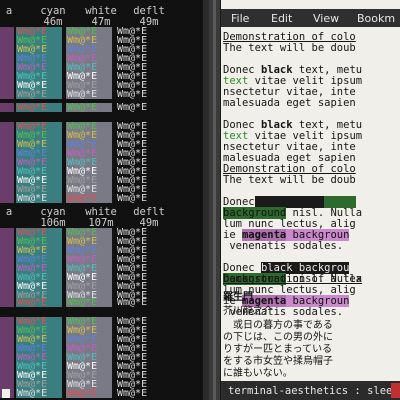 Image resolution: width=400 pixels, height=400 pixels. Describe the element at coordinates (238, 297) in the screenshot. I see `jp-title: 羅生門` at that location.